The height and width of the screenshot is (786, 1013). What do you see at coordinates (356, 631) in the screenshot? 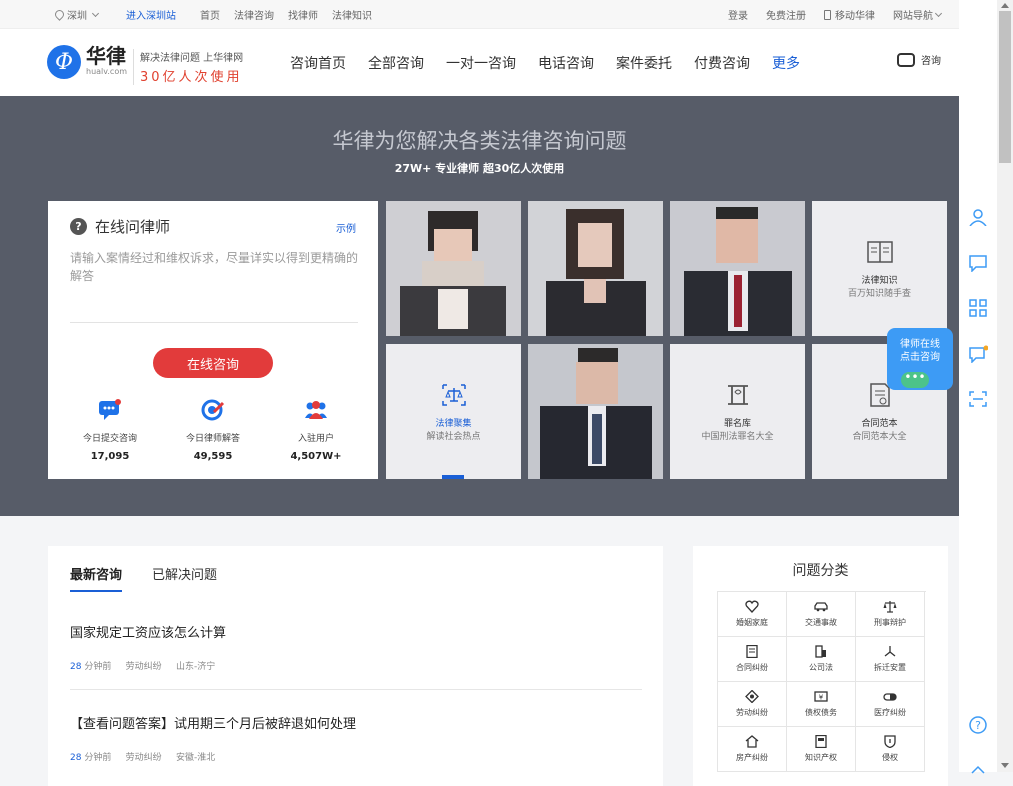
I see `question-title: 国家规定工资应该怎么计算` at bounding box center [356, 631].